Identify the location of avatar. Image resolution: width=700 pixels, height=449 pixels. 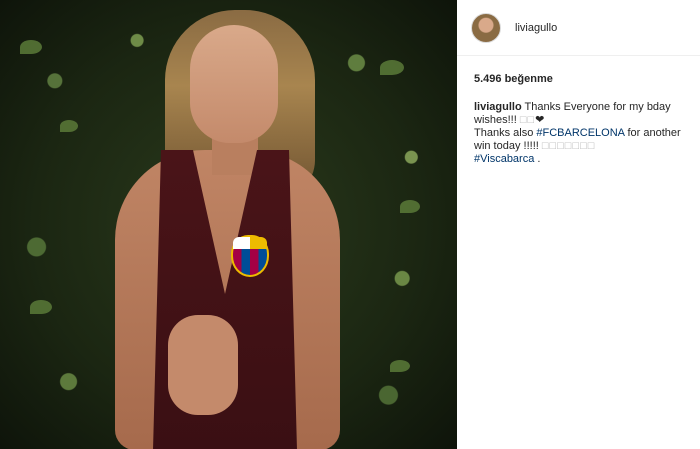
(486, 27).